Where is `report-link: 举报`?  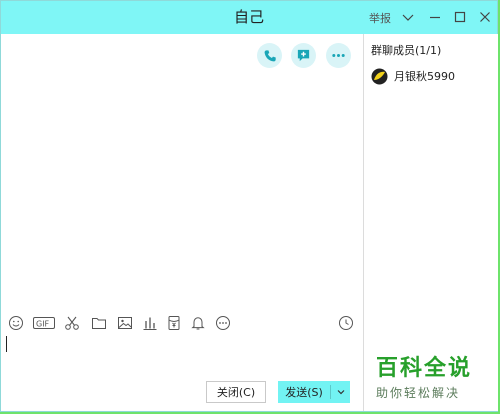
report-link: 举报 is located at coordinates (380, 18).